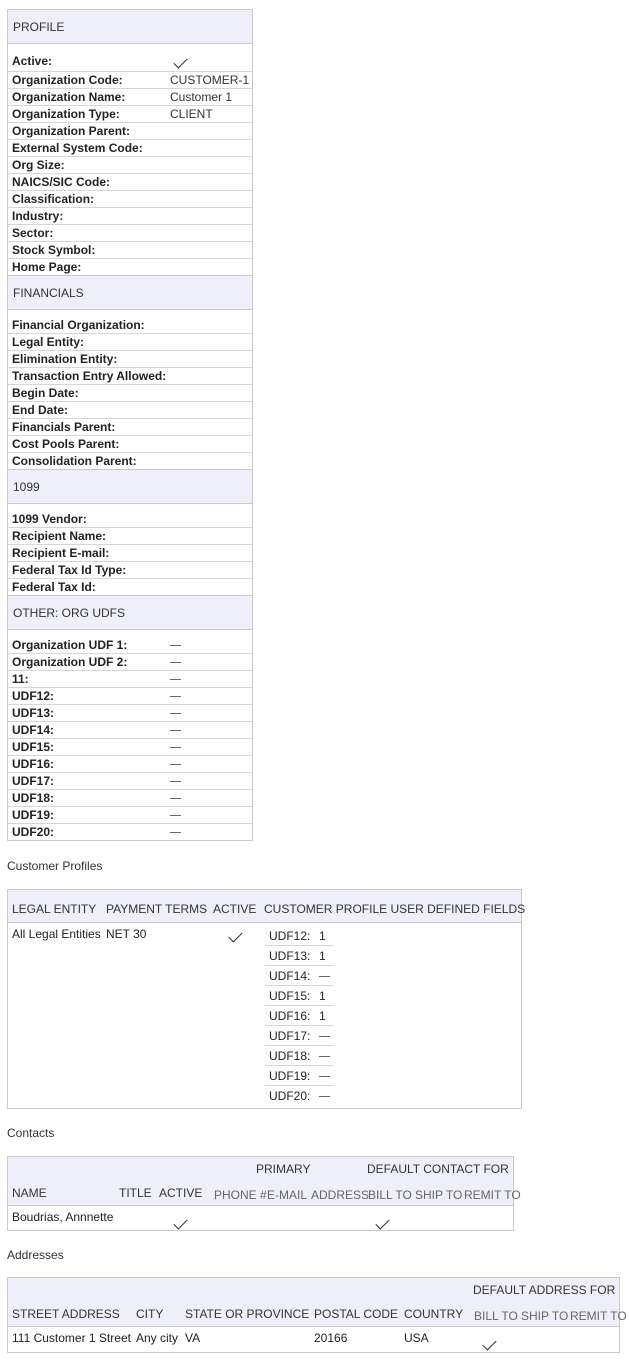 This screenshot has width=629, height=1361. Describe the element at coordinates (33, 781) in the screenshot. I see `field-label: UDF17:` at that location.